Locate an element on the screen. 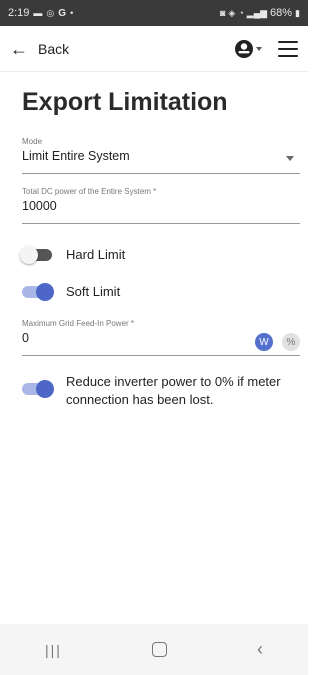  google-icon: G is located at coordinates (62, 13).